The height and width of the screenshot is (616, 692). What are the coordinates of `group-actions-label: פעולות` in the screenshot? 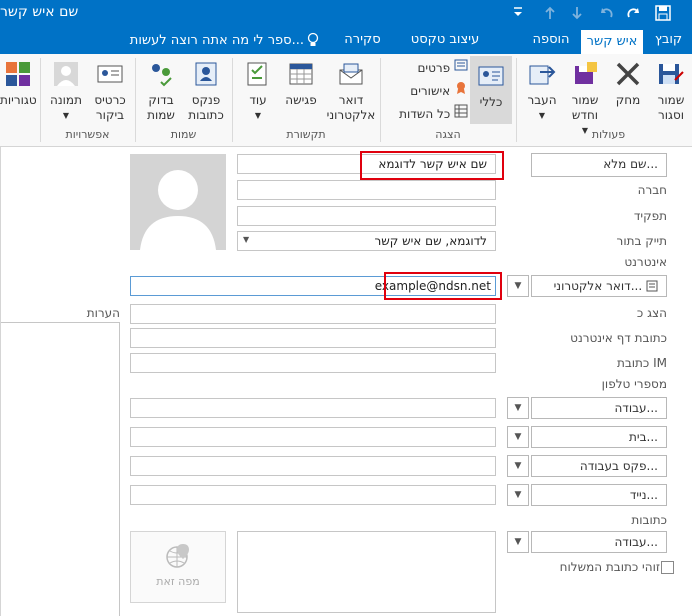 It's located at (608, 134).